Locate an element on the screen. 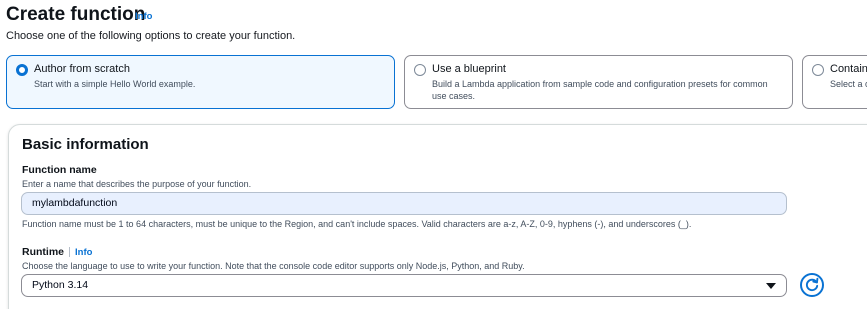 Image resolution: width=867 pixels, height=309 pixels. caret-down-icon is located at coordinates (771, 286).